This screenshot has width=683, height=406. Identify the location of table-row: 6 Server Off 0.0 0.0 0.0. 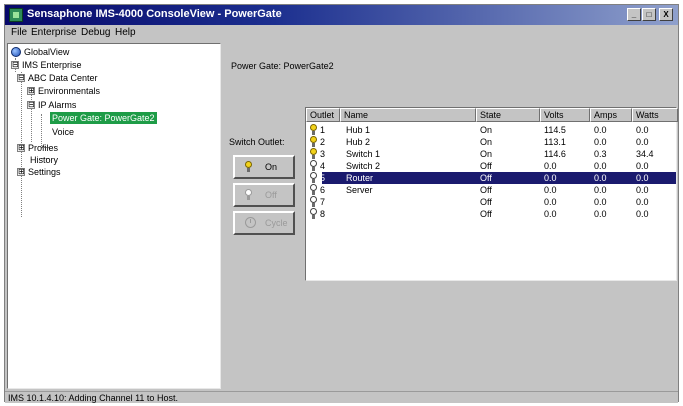
(491, 190).